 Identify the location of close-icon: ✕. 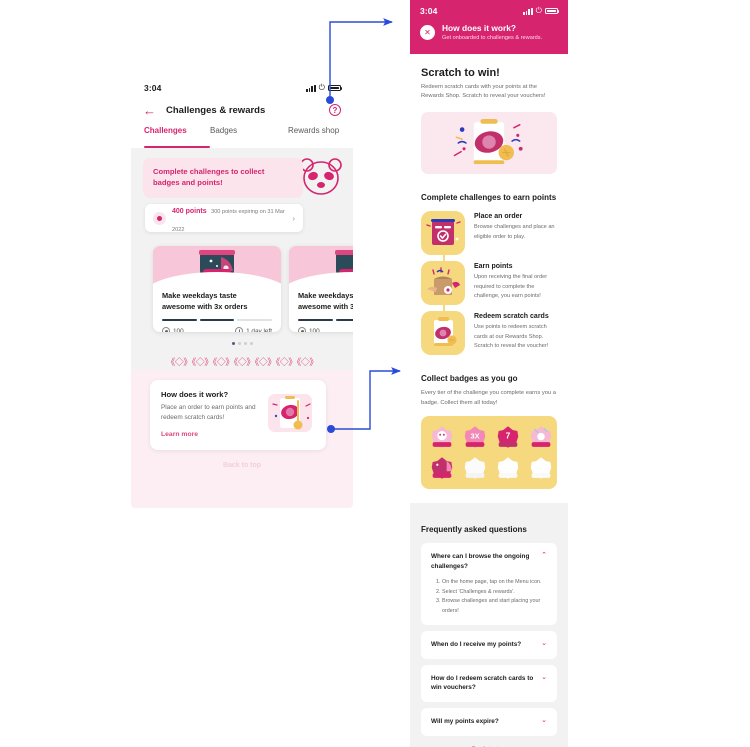
(427, 33).